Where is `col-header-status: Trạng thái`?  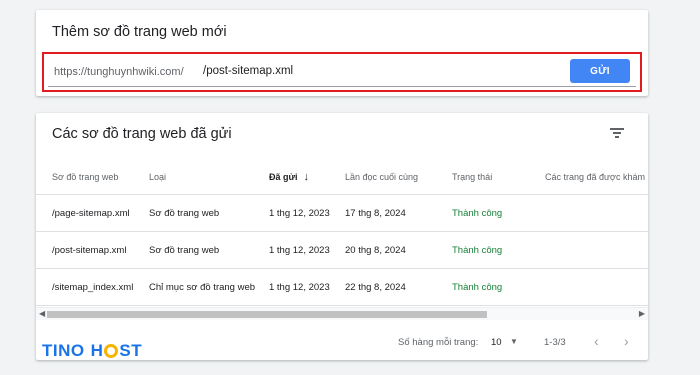 col-header-status: Trạng thái is located at coordinates (472, 177).